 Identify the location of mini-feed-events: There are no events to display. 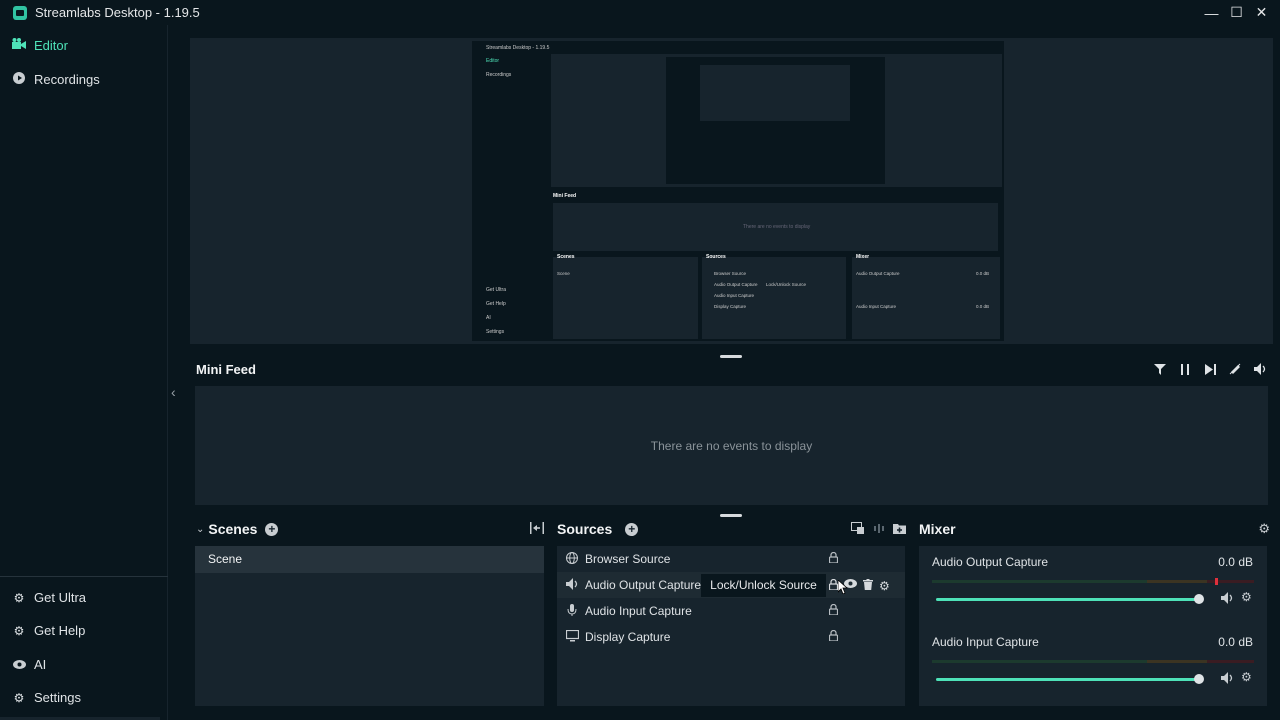
(731, 445).